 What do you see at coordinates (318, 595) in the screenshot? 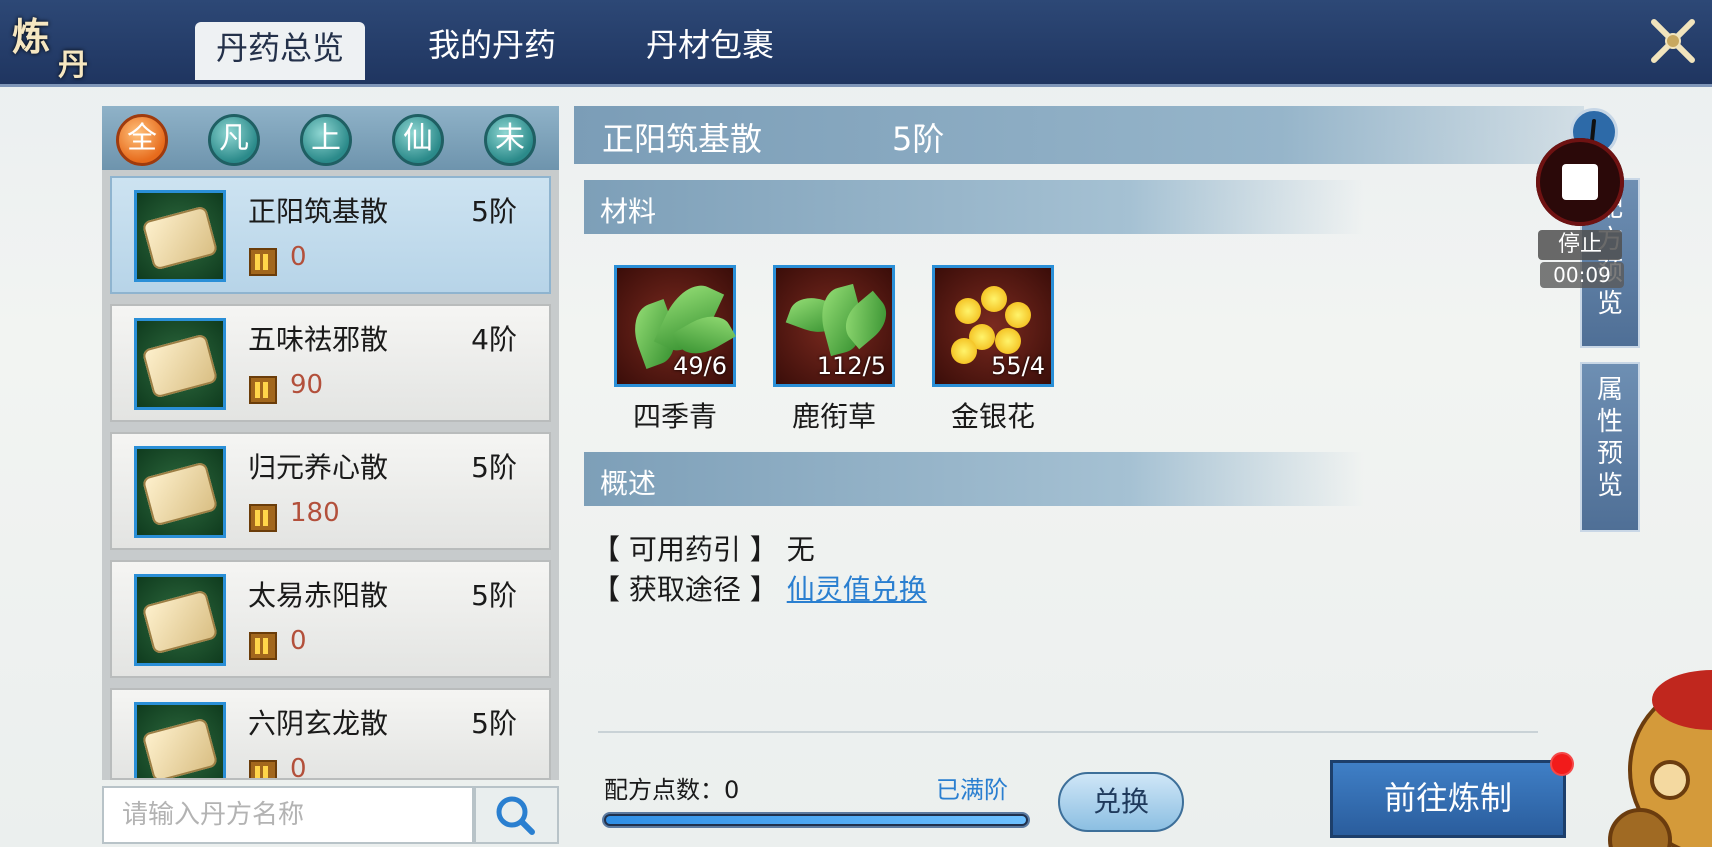
I see `recipe-name: 太易赤阳散` at bounding box center [318, 595].